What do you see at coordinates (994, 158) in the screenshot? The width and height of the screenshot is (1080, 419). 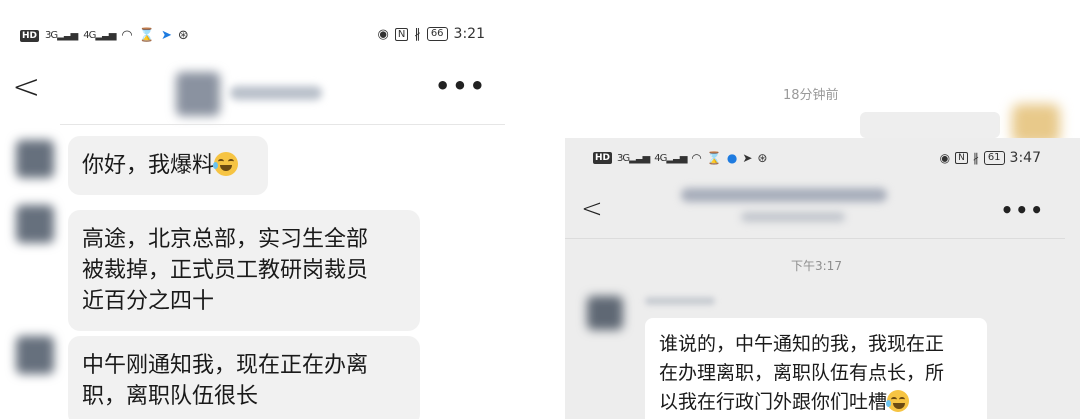 I see `battery-indicator: 61` at bounding box center [994, 158].